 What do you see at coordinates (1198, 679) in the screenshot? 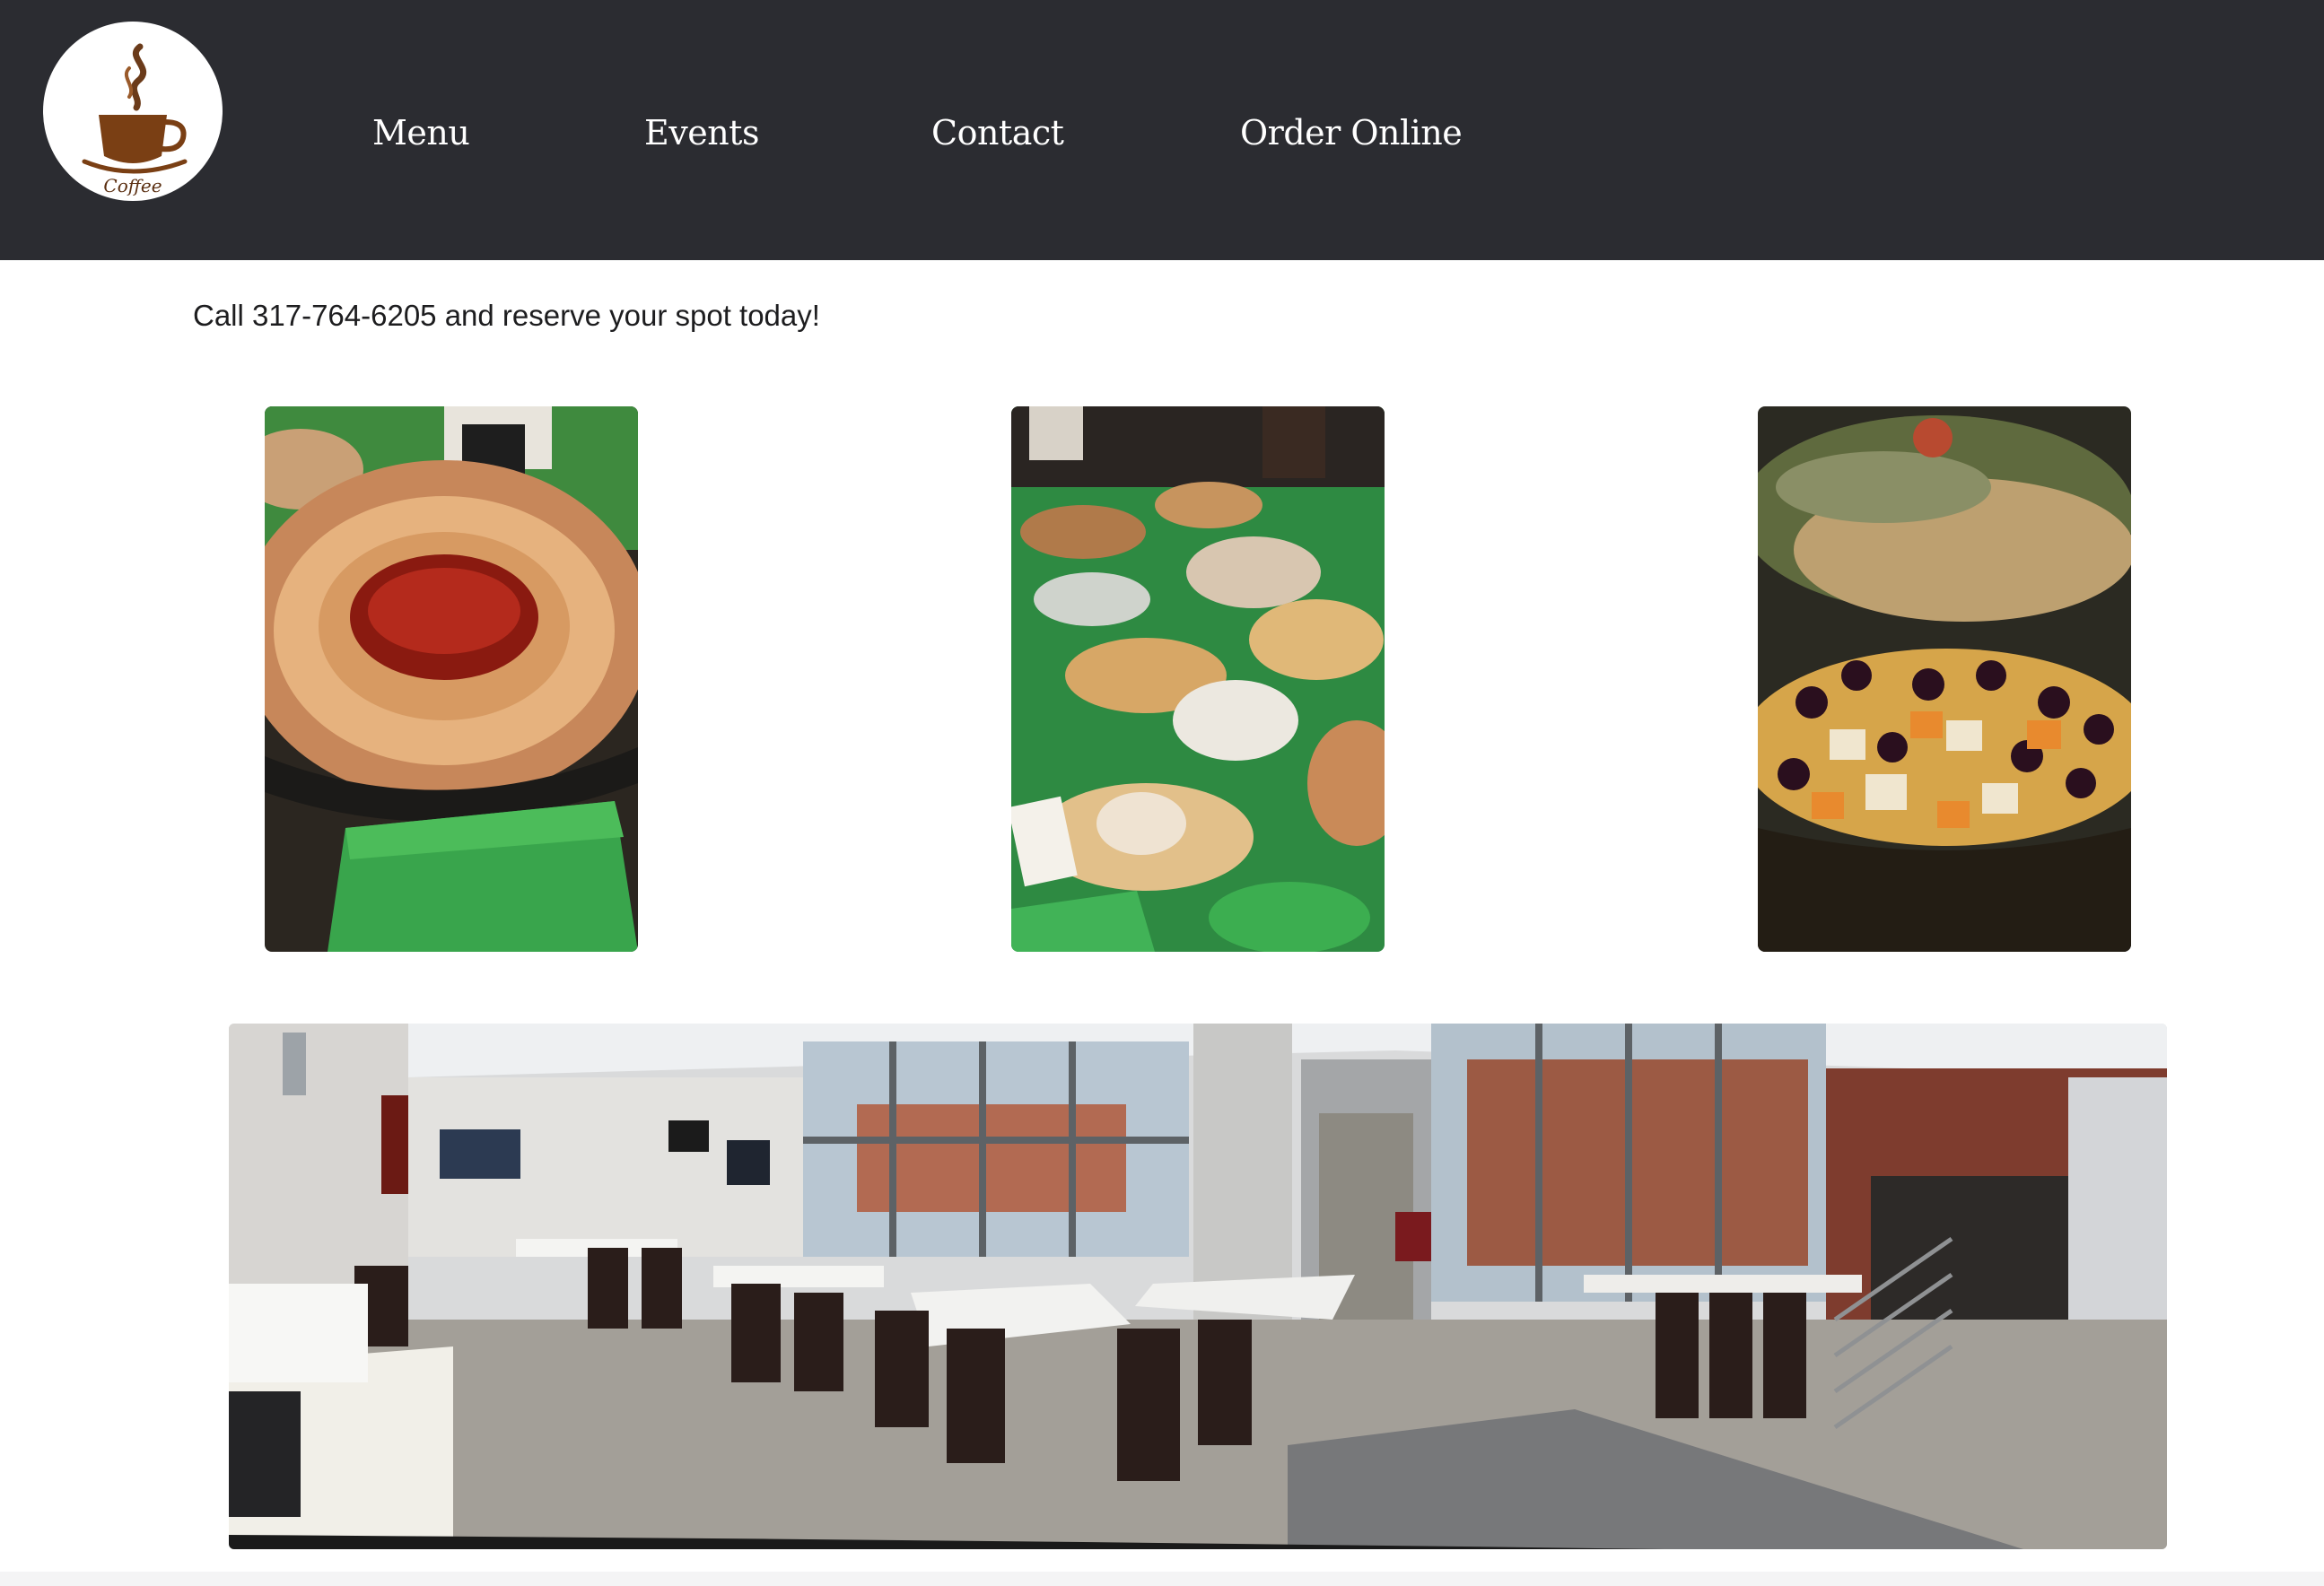
I see `catering-buffet-table-photo` at bounding box center [1198, 679].